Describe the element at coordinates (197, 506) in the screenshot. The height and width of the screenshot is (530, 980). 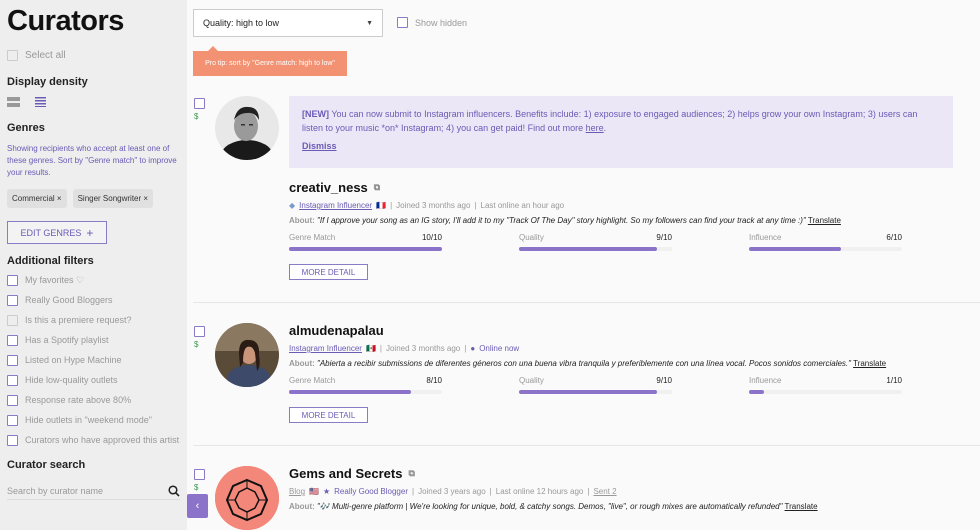
I see `collapse-sidebar-button: ‹` at that location.